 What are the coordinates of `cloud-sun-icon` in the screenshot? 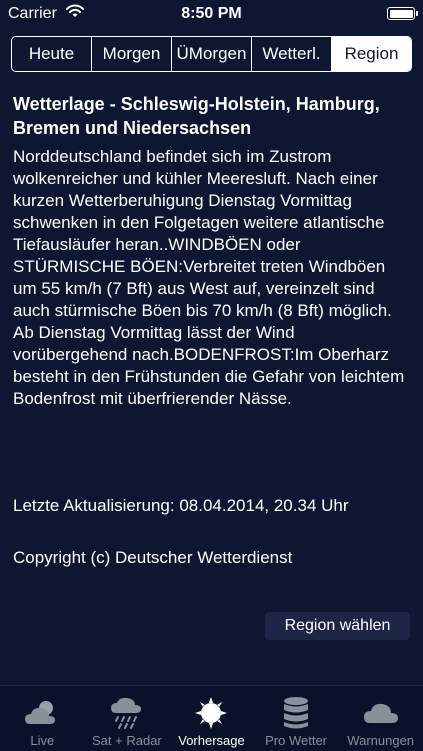 It's located at (42, 713).